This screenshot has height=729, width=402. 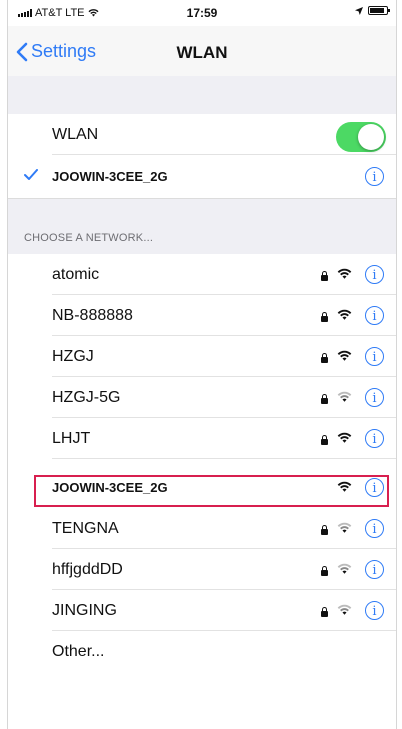 What do you see at coordinates (202, 315) in the screenshot?
I see `network-row-nb-888888: NB-888888 i` at bounding box center [202, 315].